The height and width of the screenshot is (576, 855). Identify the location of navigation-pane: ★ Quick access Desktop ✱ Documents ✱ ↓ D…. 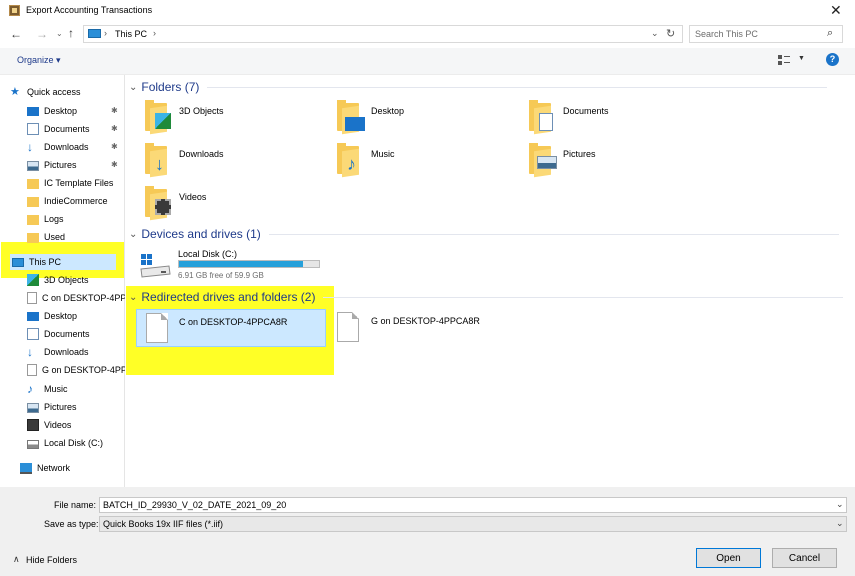
(63, 281).